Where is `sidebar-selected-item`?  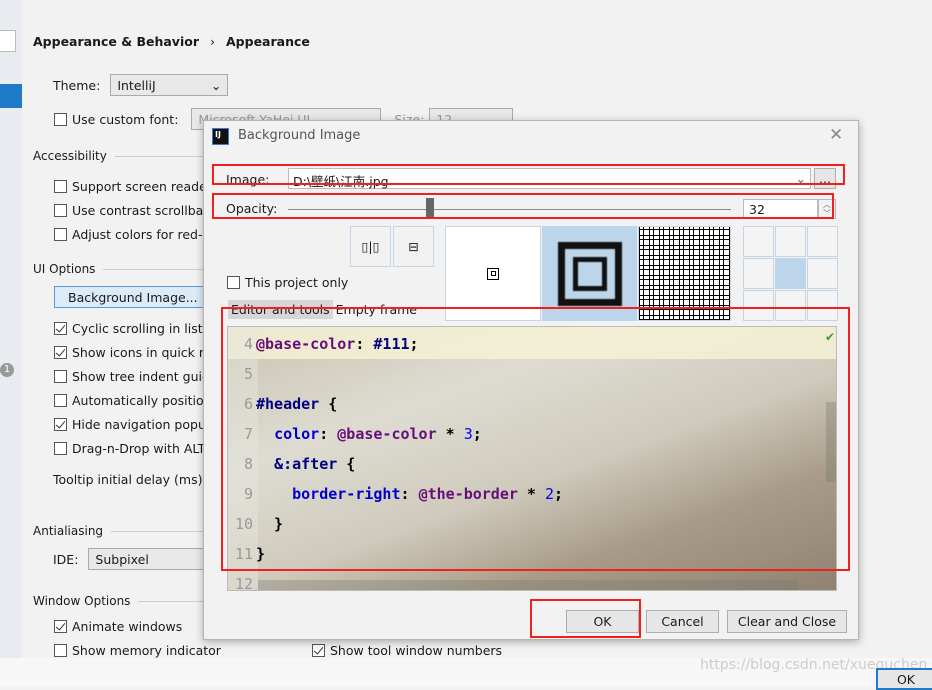 sidebar-selected-item is located at coordinates (11, 96).